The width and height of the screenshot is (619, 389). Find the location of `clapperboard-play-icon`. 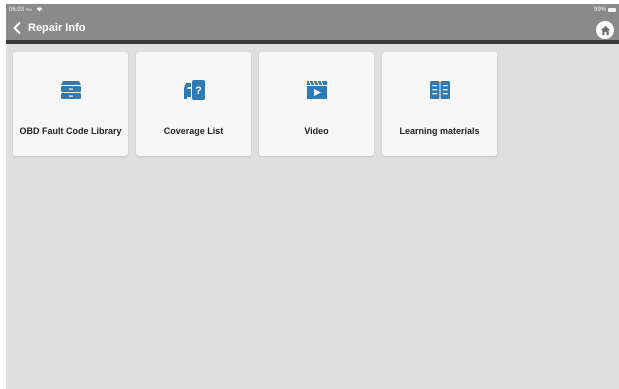

clapperboard-play-icon is located at coordinates (317, 90).